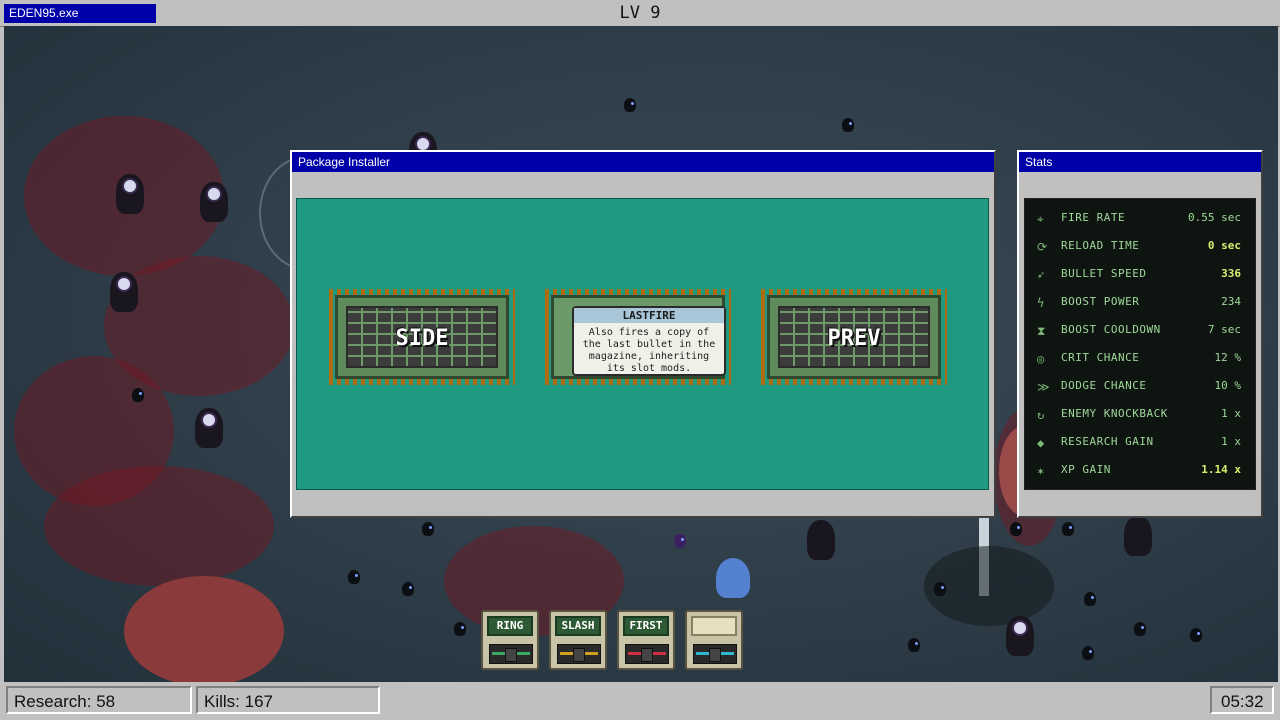  What do you see at coordinates (1100, 245) in the screenshot?
I see `stat-label: RELOAD TIME` at bounding box center [1100, 245].